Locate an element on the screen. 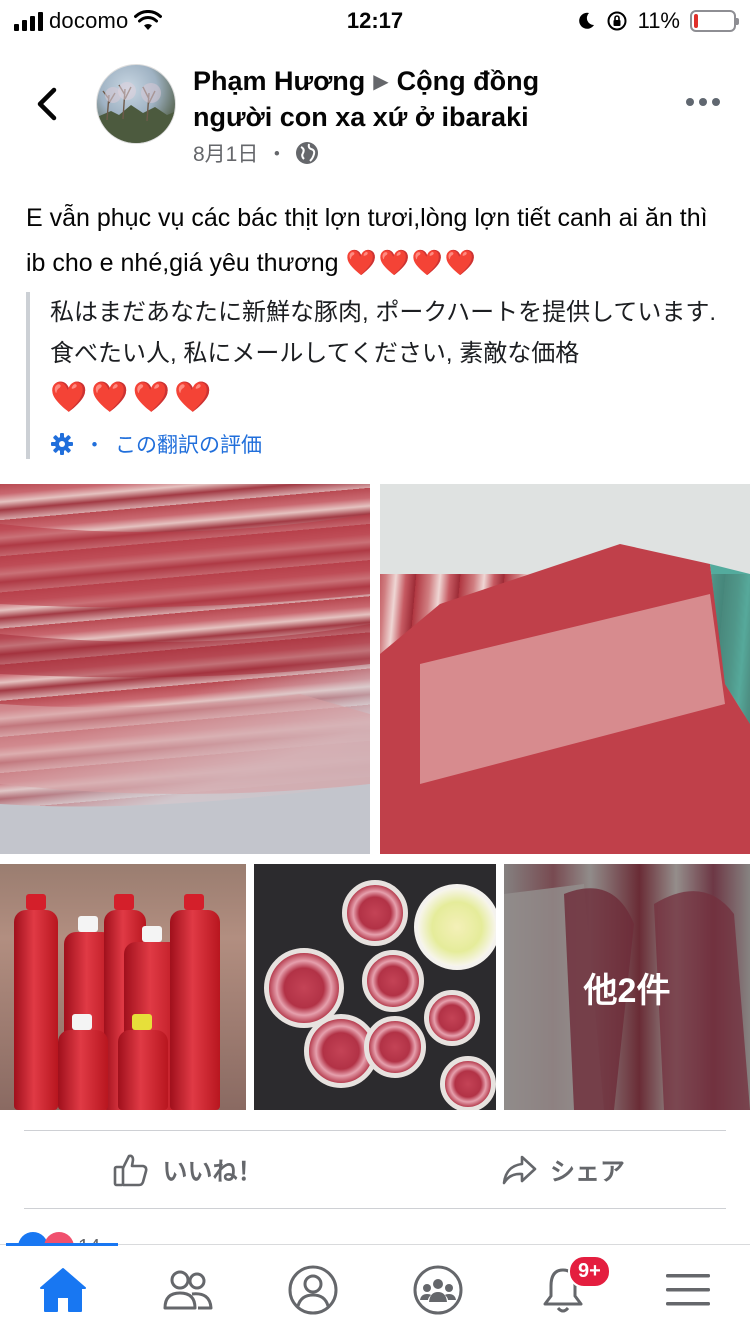 This screenshot has width=750, height=1334. do-not-disturb-icon is located at coordinates (586, 20).